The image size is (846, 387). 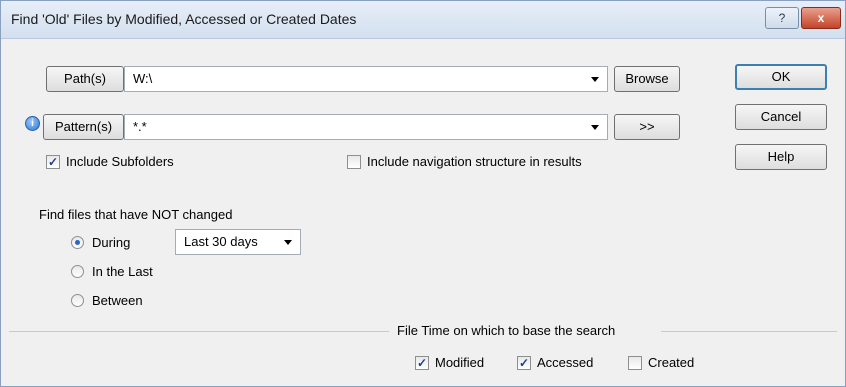 I want to click on in-the-last-radio: In the Last, so click(x=112, y=272).